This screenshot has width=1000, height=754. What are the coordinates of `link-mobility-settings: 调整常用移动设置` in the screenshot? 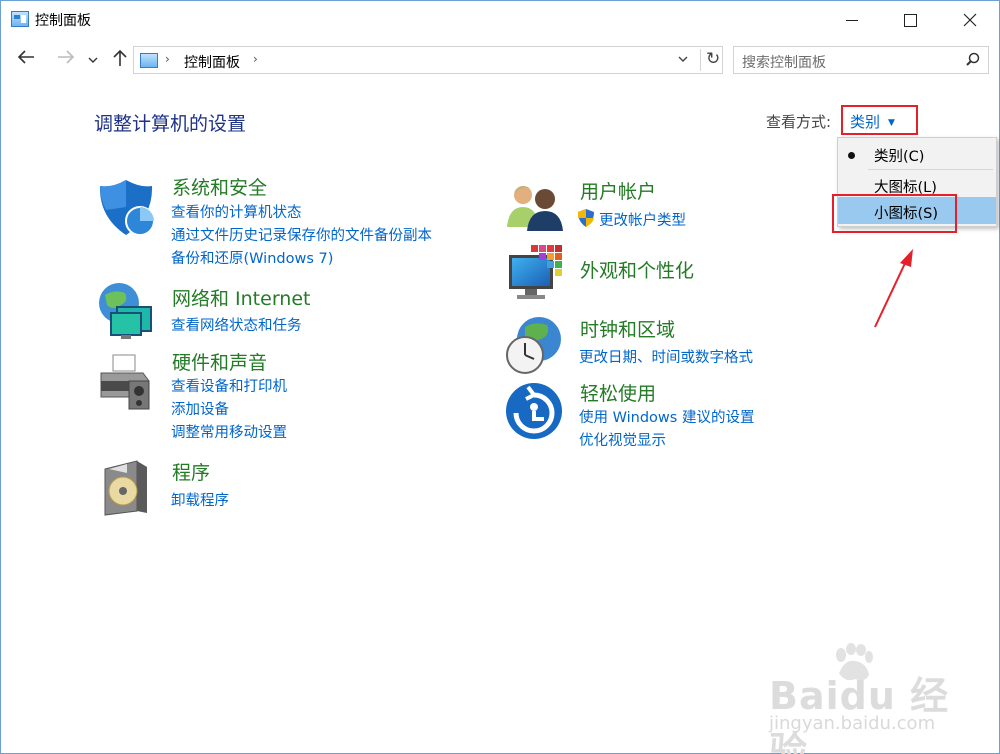 It's located at (229, 431).